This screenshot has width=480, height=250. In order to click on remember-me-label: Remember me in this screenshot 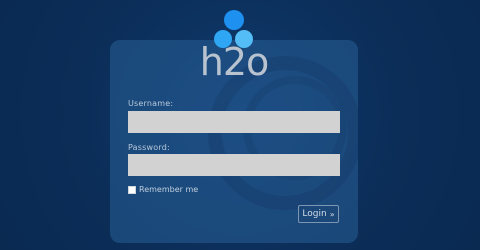, I will do `click(168, 189)`.